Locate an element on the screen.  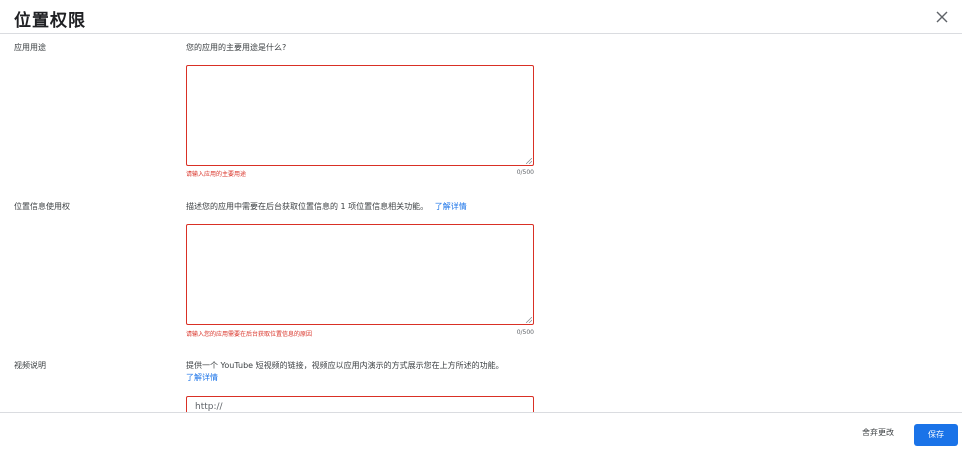
location-usage-textarea is located at coordinates (360, 274).